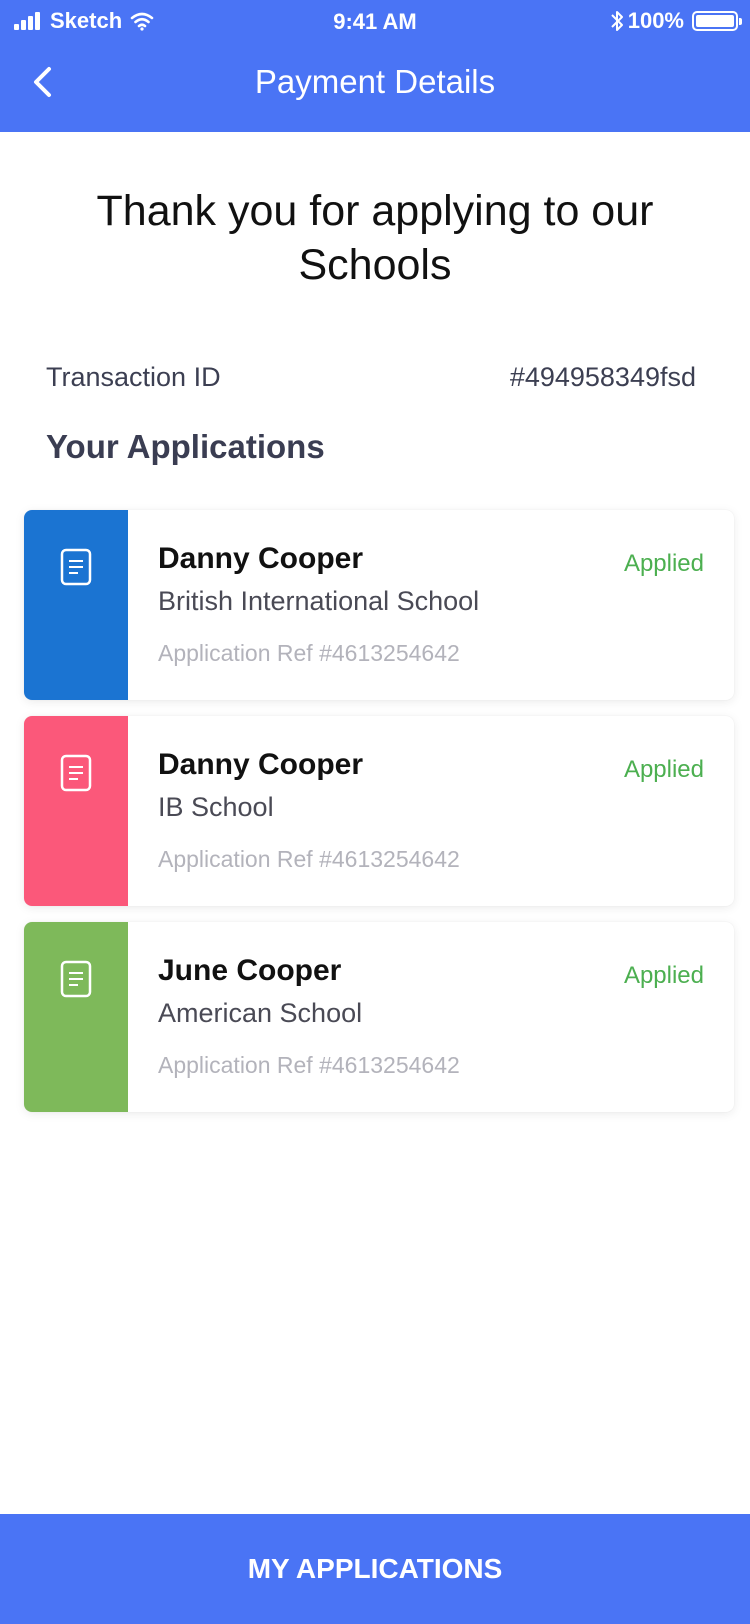 The height and width of the screenshot is (1624, 750). Describe the element at coordinates (133, 377) in the screenshot. I see `transaction-label: Transaction ID` at that location.